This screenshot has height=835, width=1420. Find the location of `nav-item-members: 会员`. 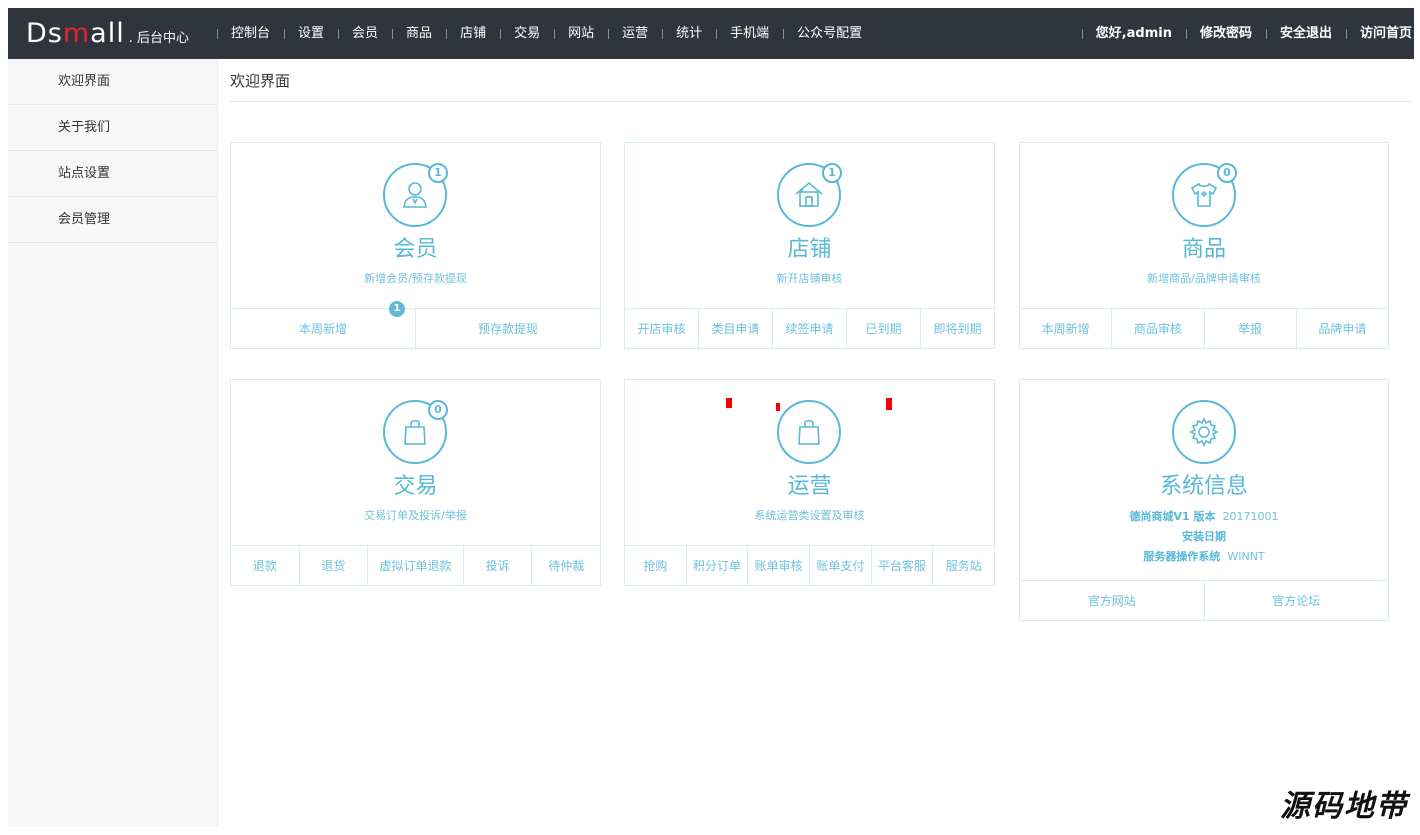

nav-item-members: 会员 is located at coordinates (365, 33).